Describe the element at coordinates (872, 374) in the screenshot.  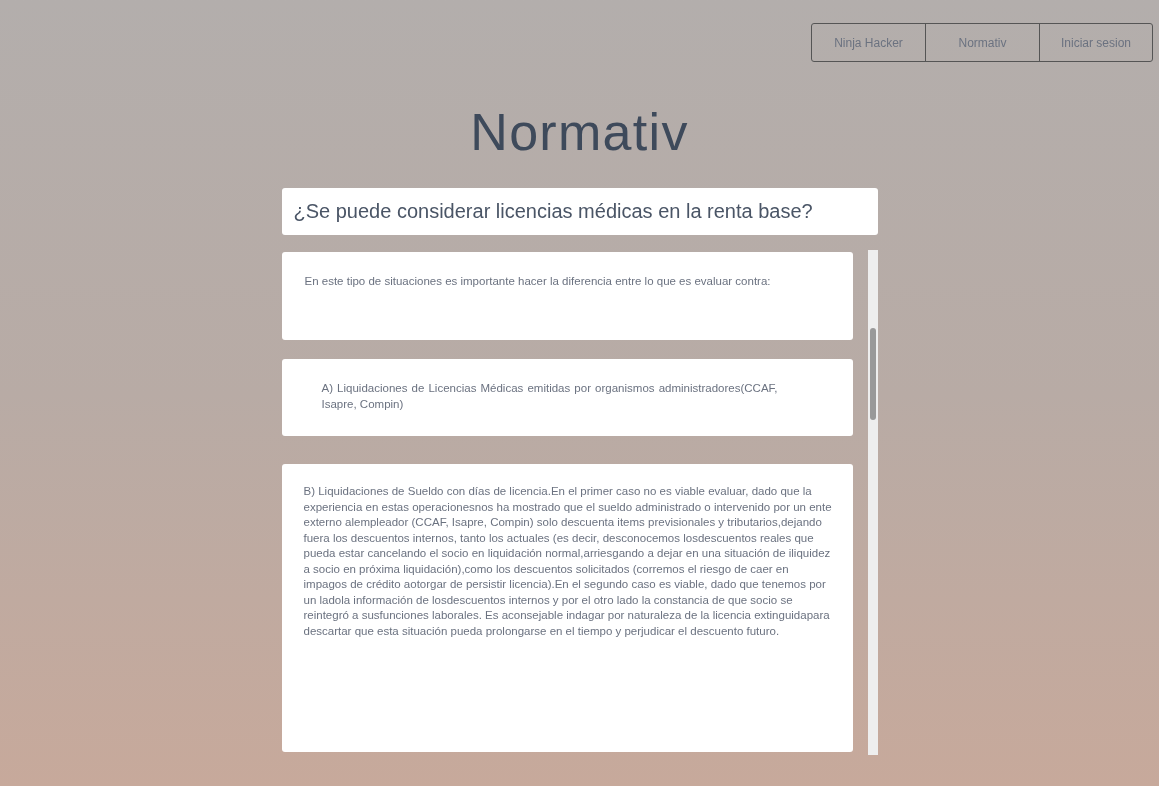
I see `scrollbar-thumb` at that location.